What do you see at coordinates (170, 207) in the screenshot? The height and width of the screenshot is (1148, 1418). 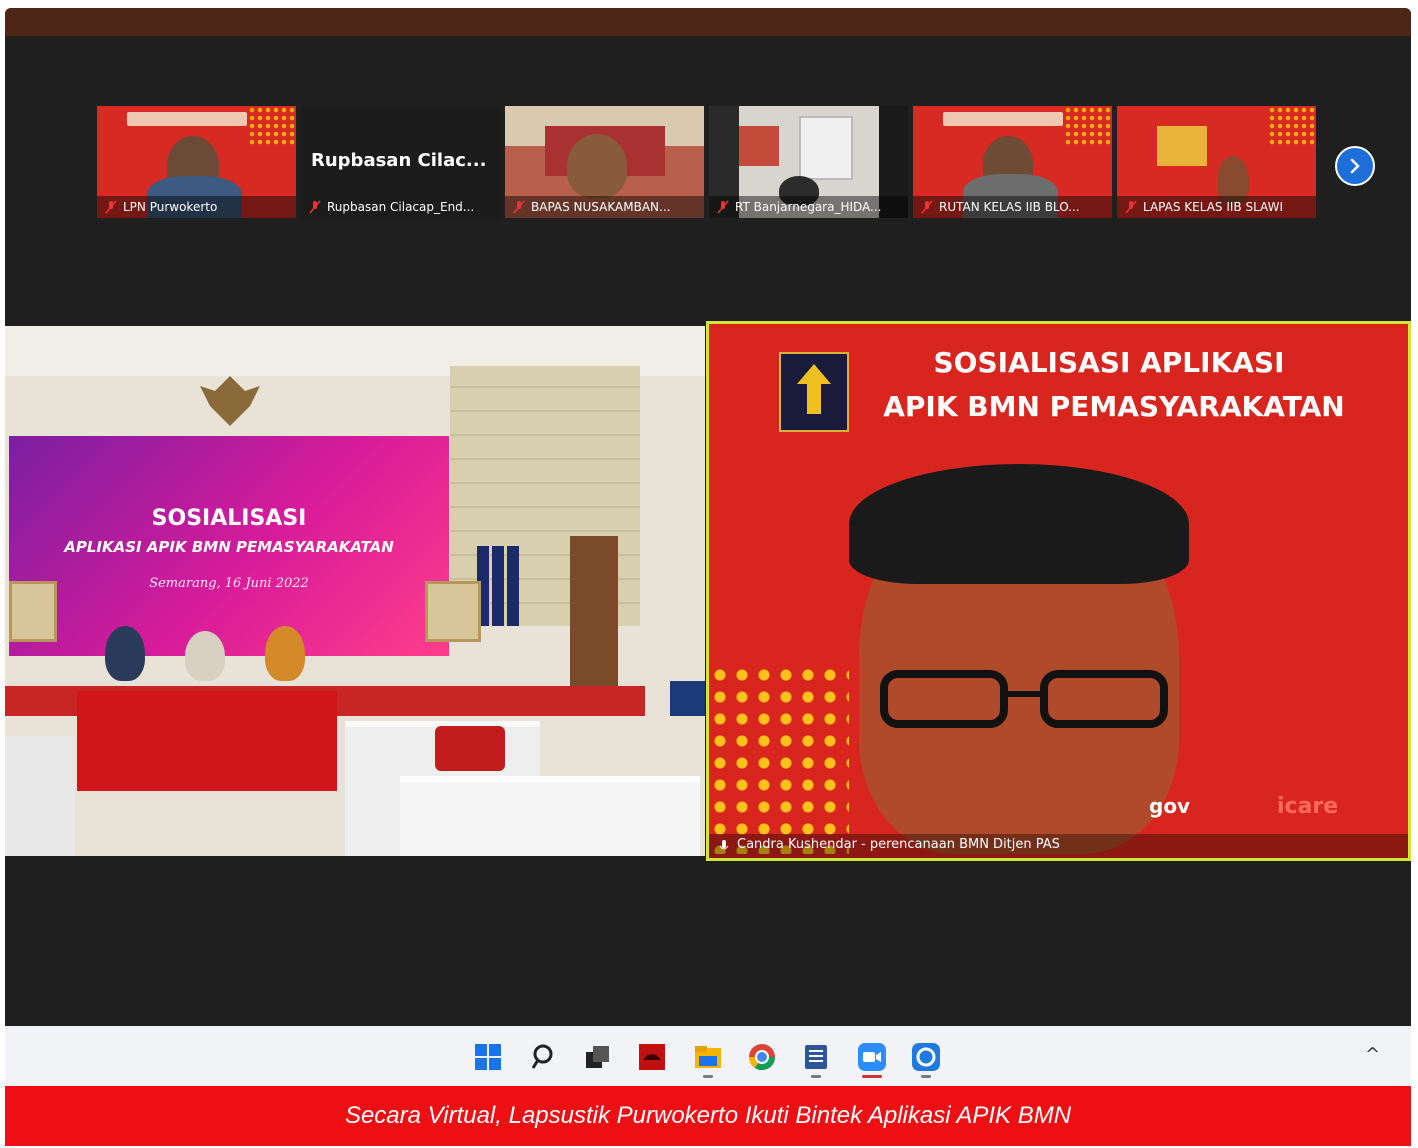 I see `participant-name: LPN Purwokerto` at bounding box center [170, 207].